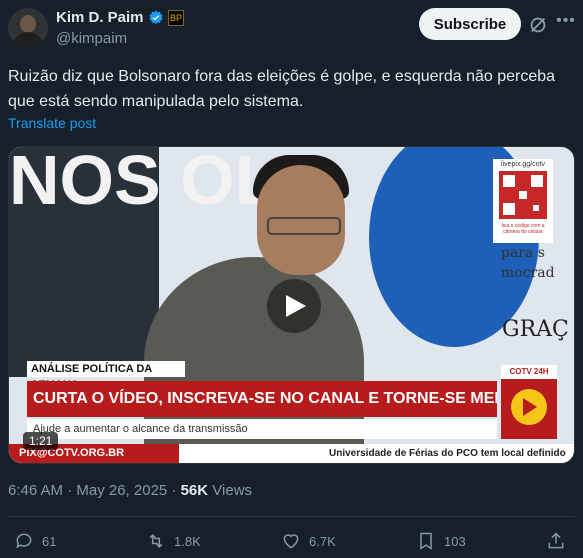 This screenshot has height=558, width=583. I want to click on bookmark-count: 103, so click(455, 541).